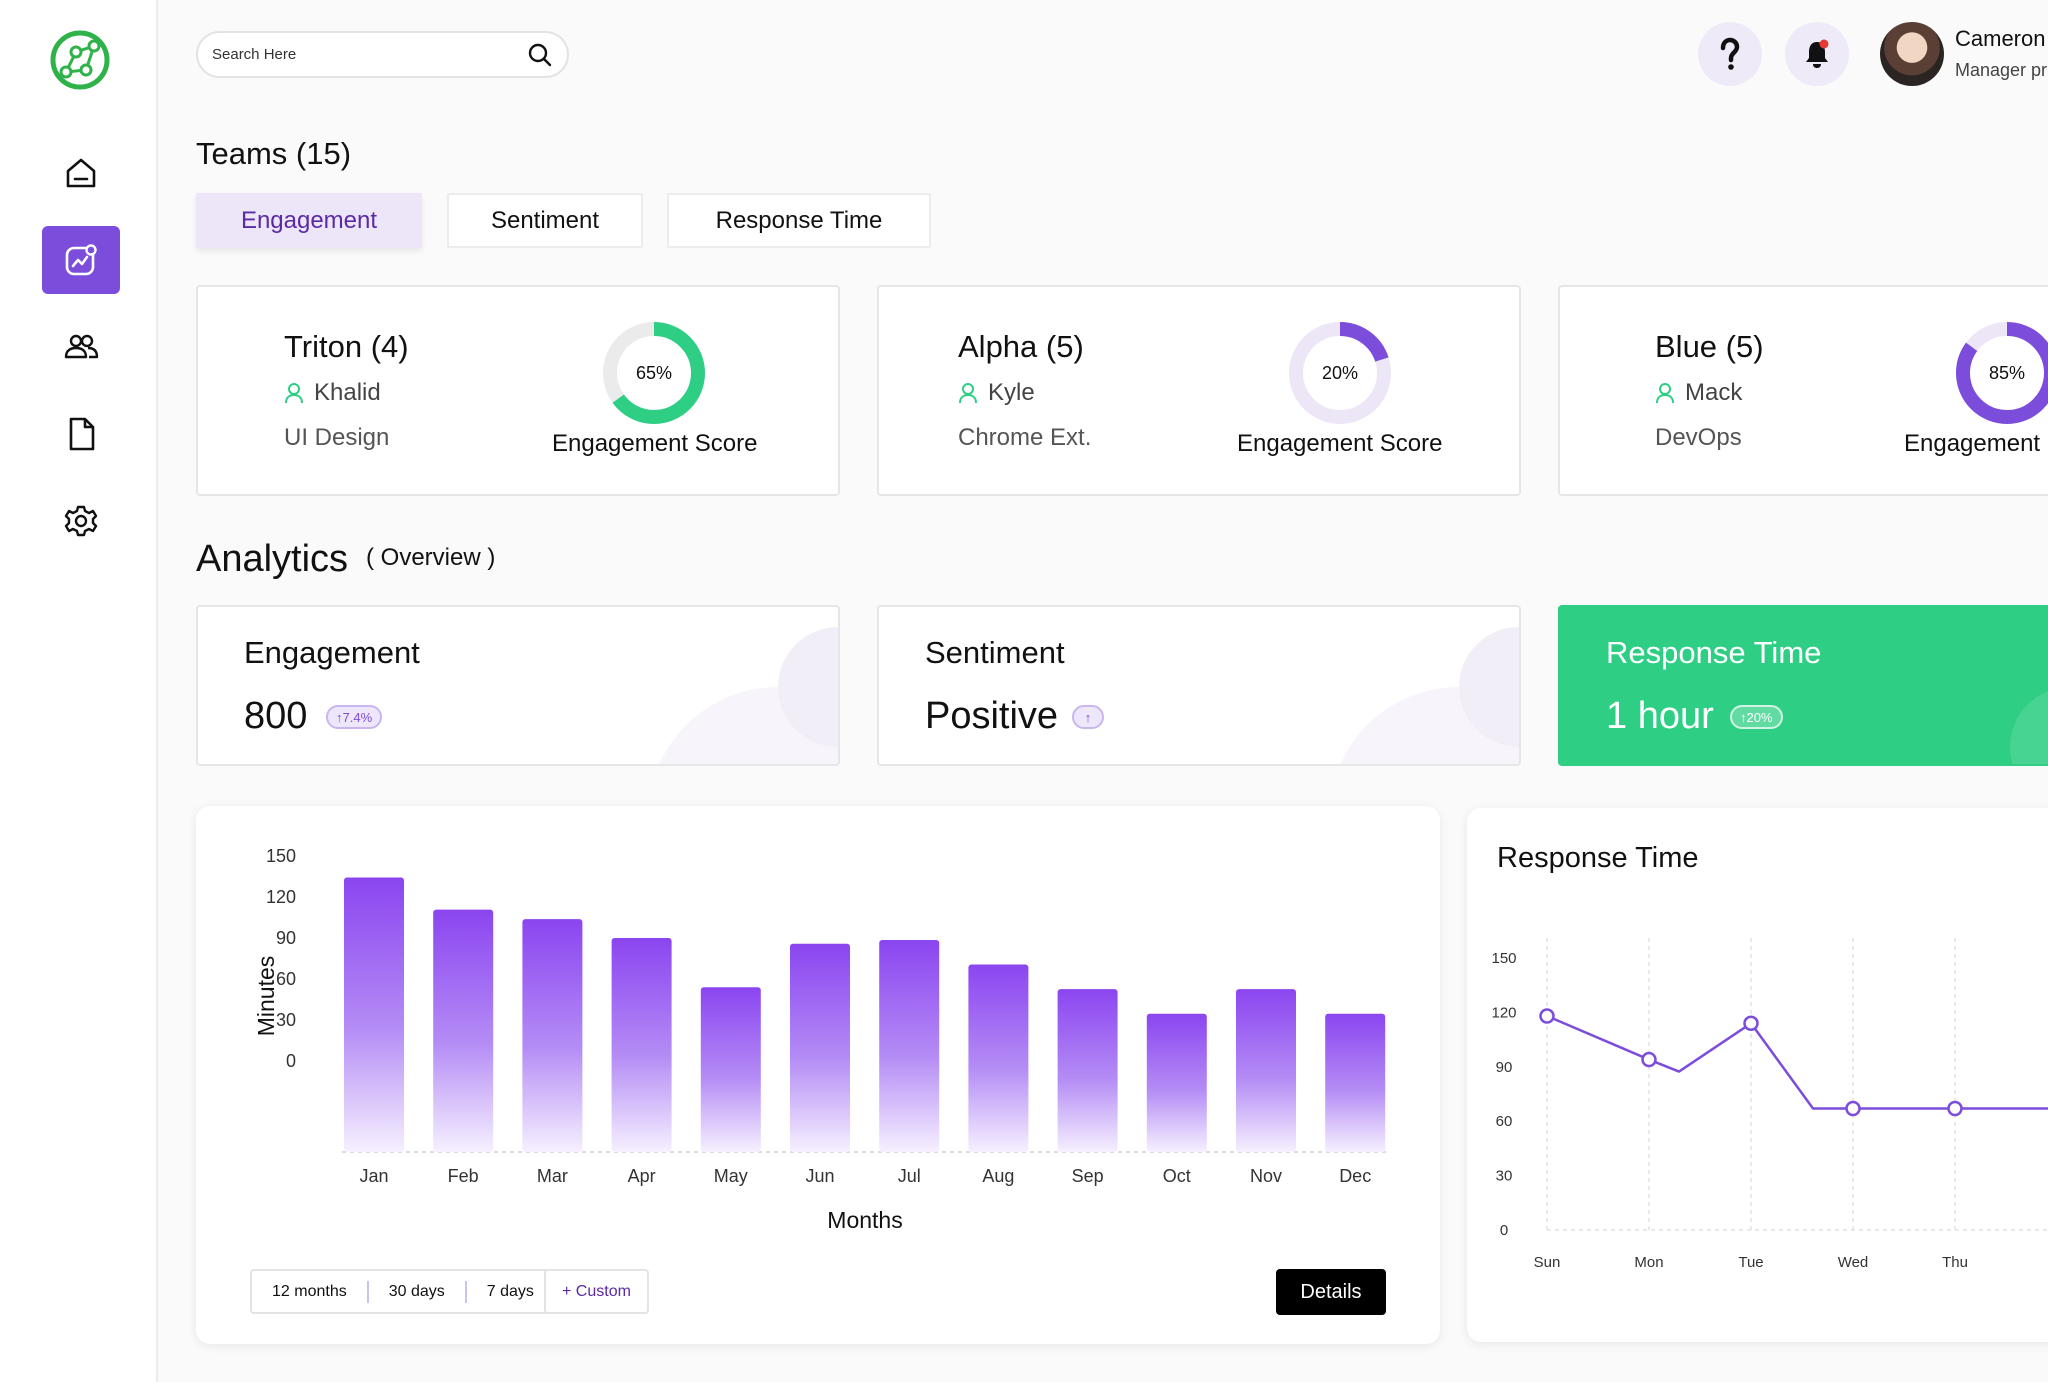 This screenshot has height=1382, width=2048. Describe the element at coordinates (642, 1176) in the screenshot. I see `x-tick-label: Apr` at that location.